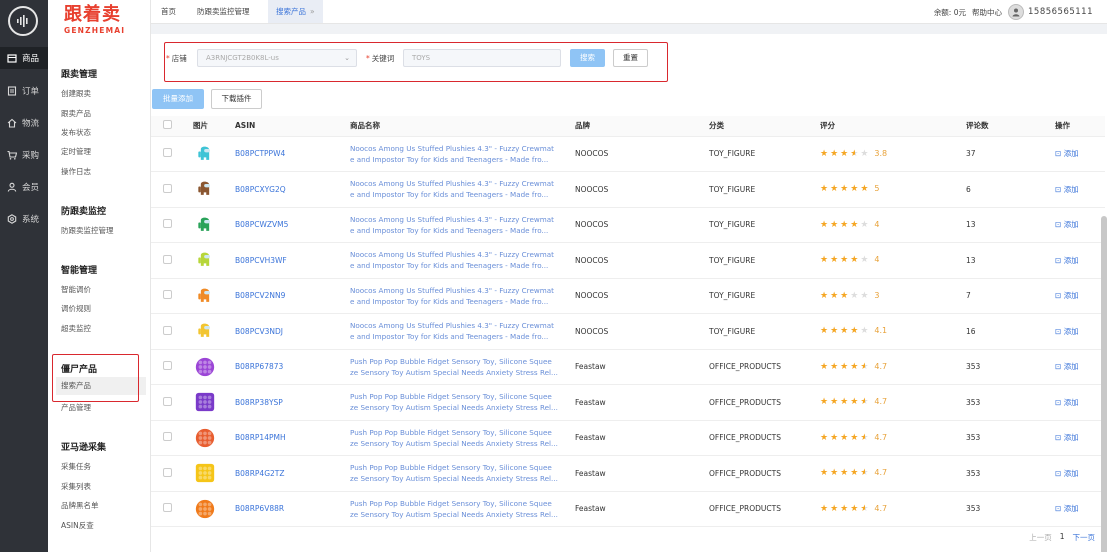 This screenshot has height=552, width=1107. What do you see at coordinates (76, 466) in the screenshot?
I see `sidebar-item-collect-tasks: 采集任务` at bounding box center [76, 466].